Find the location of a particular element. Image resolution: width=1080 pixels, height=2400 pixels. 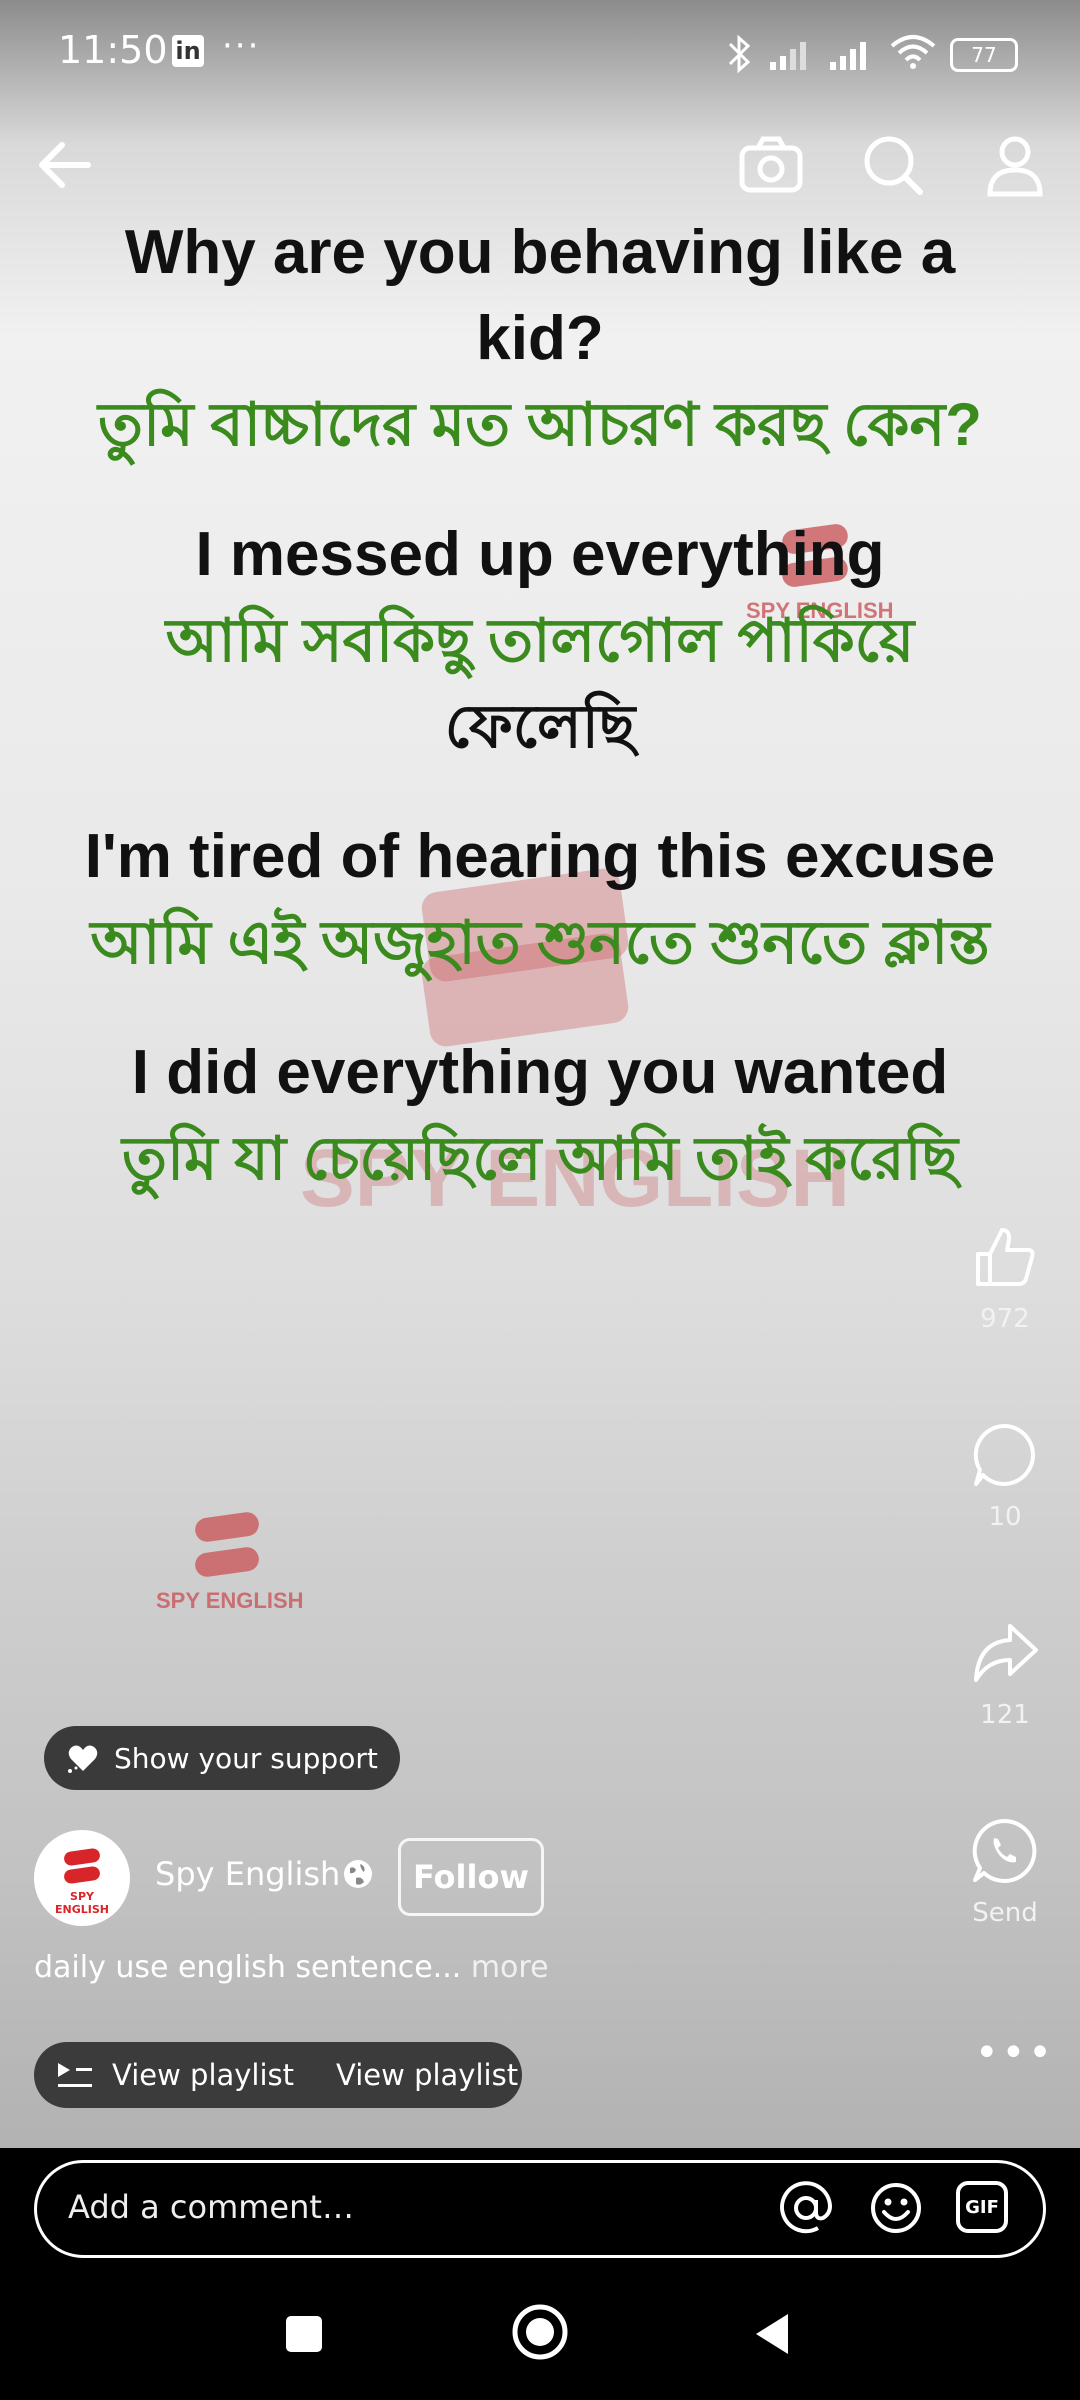

battery-indicator: 77 is located at coordinates (984, 55).